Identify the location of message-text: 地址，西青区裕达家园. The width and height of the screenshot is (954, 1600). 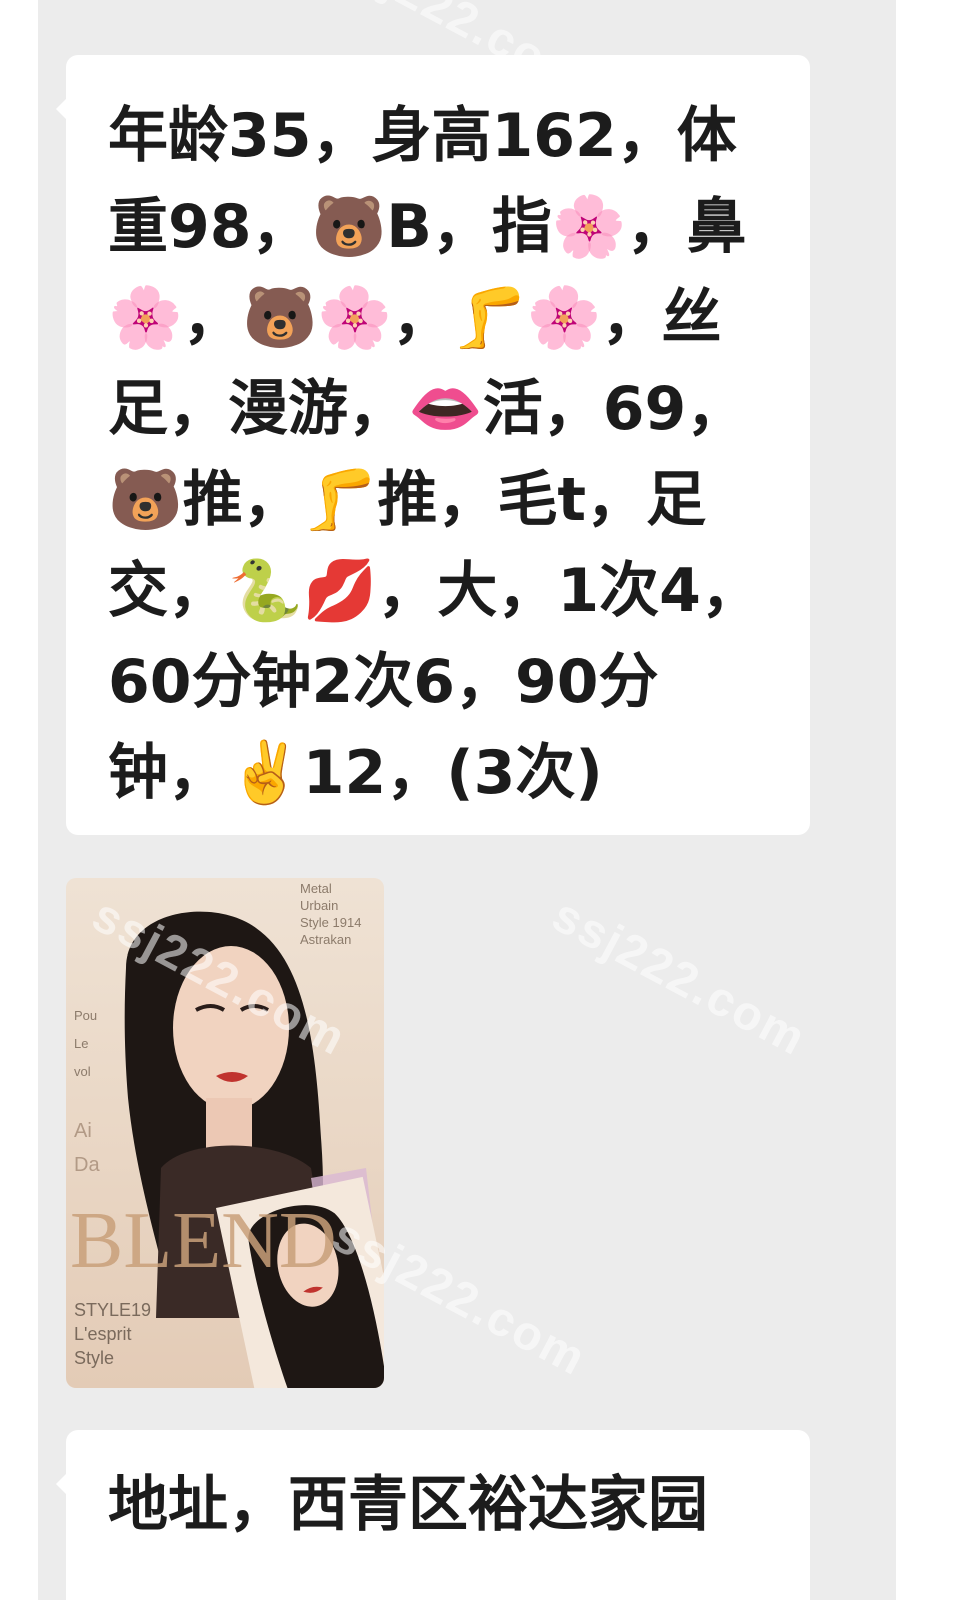
(408, 1505).